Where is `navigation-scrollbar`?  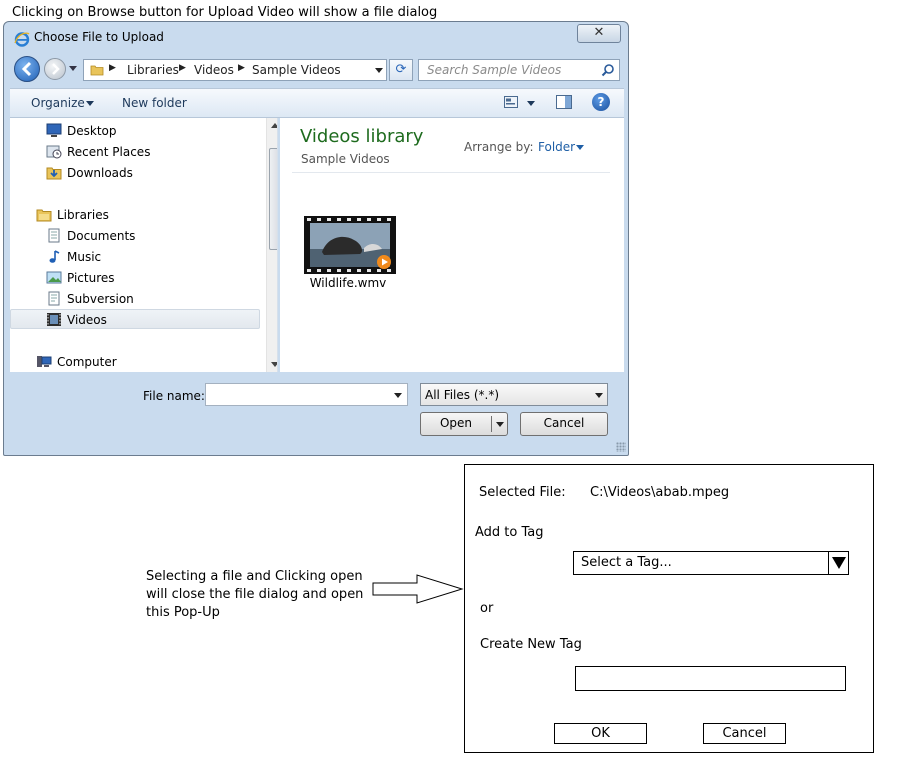
navigation-scrollbar is located at coordinates (271, 245).